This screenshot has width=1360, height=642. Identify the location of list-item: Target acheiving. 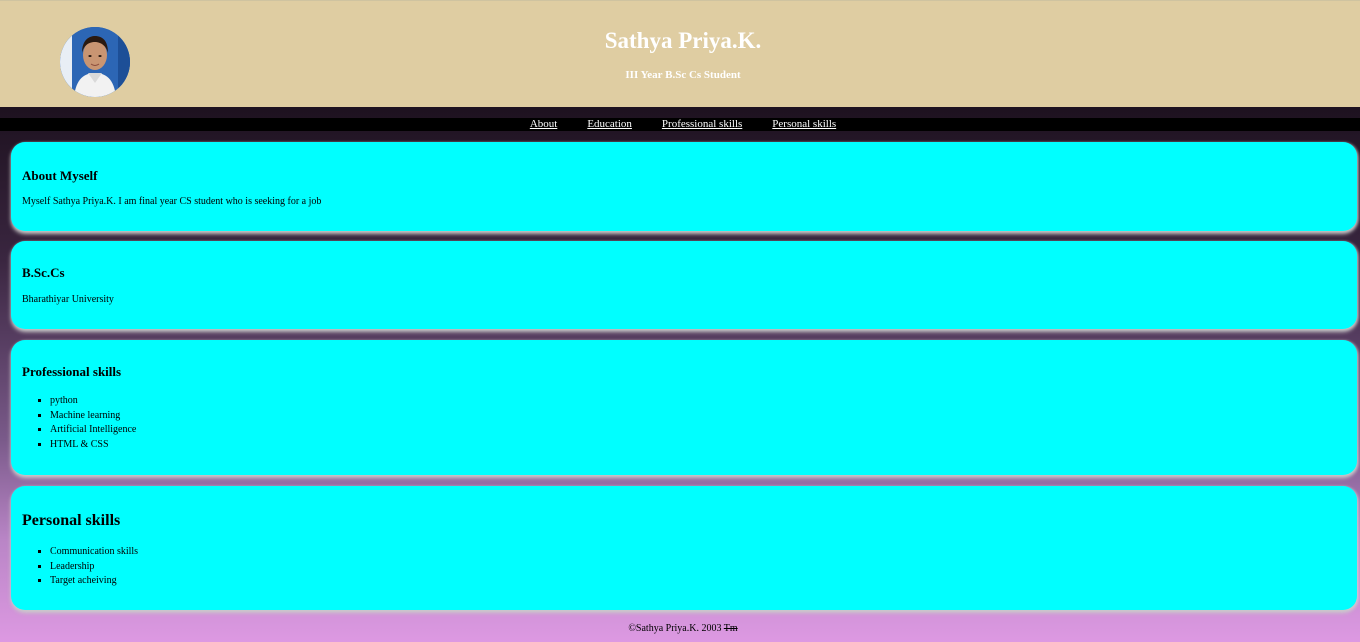
(94, 581).